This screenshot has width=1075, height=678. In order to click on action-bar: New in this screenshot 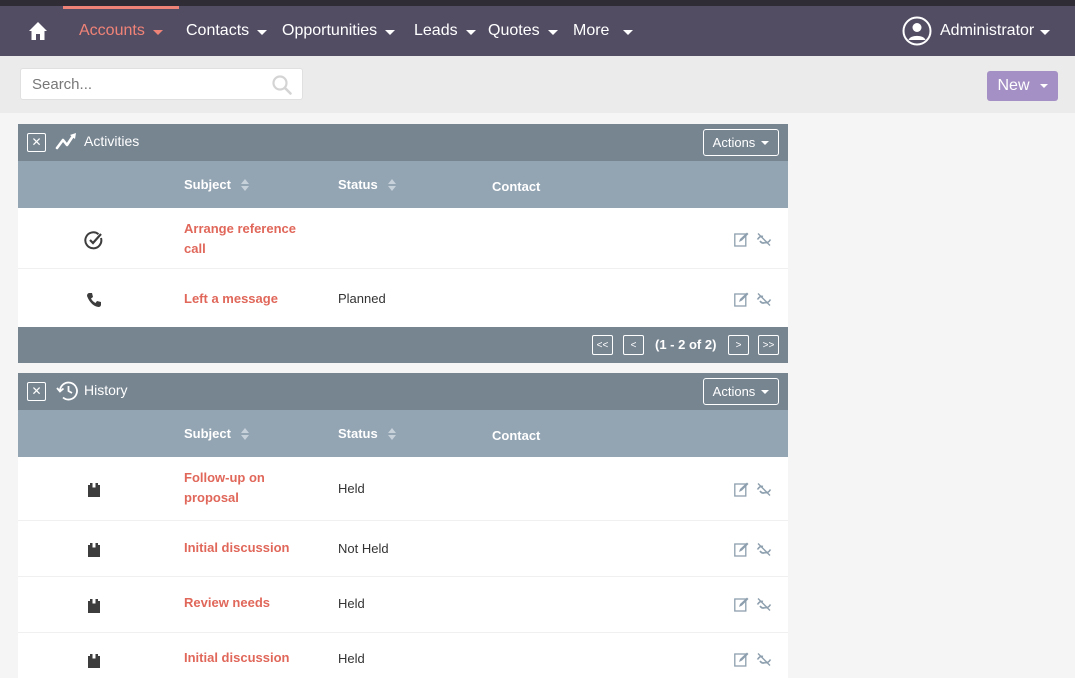, I will do `click(537, 84)`.